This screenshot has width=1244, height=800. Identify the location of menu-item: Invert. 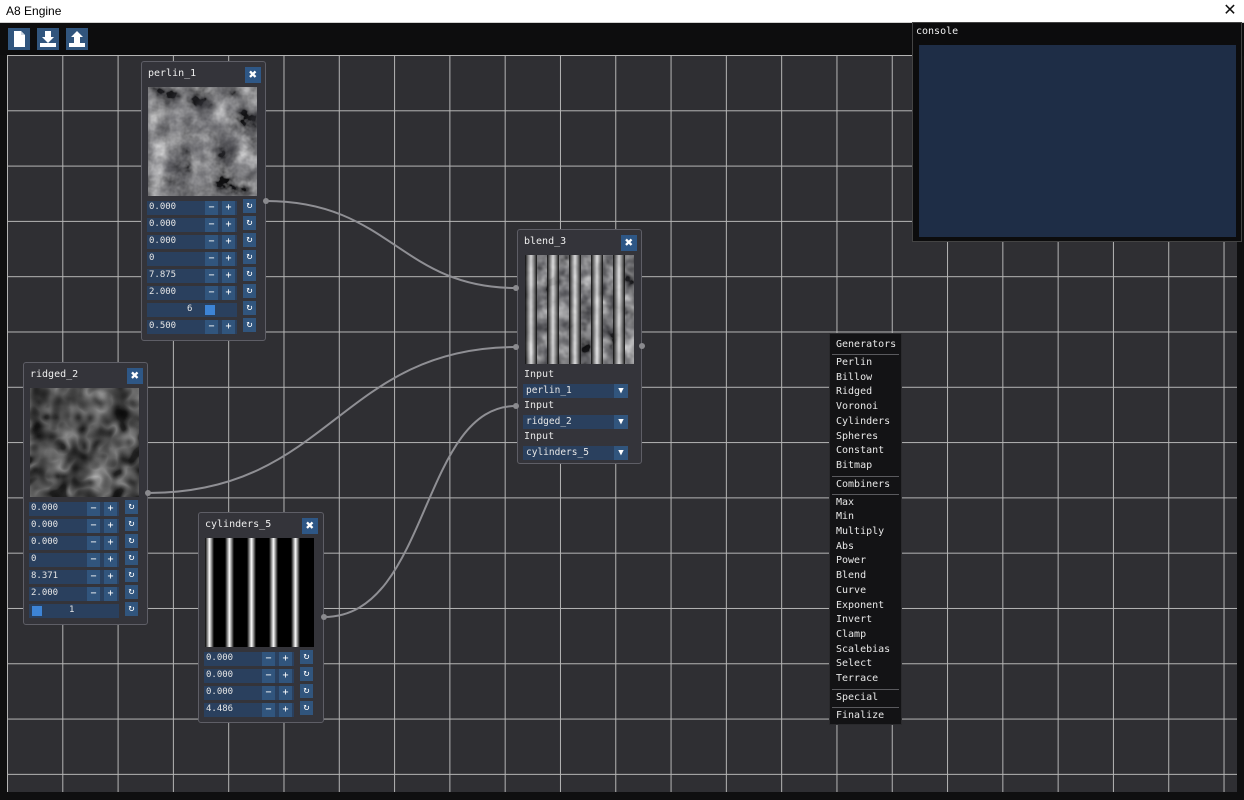
(854, 619).